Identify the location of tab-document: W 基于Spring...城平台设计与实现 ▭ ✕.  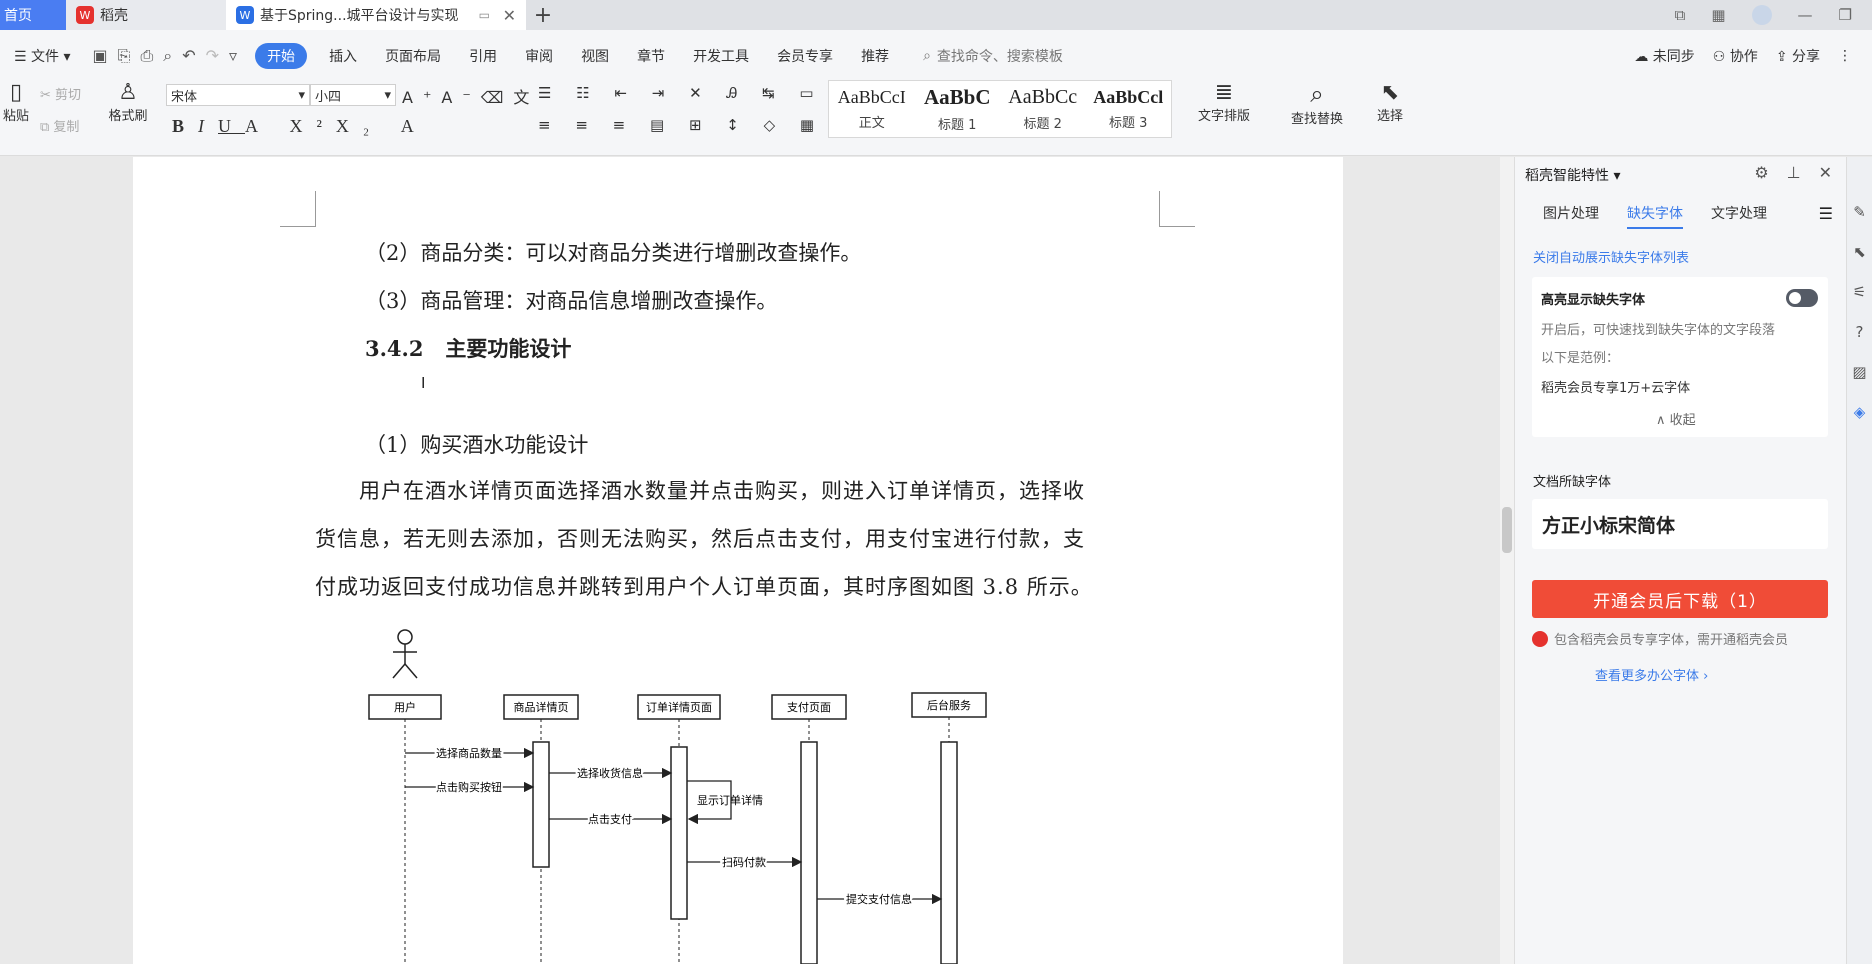
(376, 15).